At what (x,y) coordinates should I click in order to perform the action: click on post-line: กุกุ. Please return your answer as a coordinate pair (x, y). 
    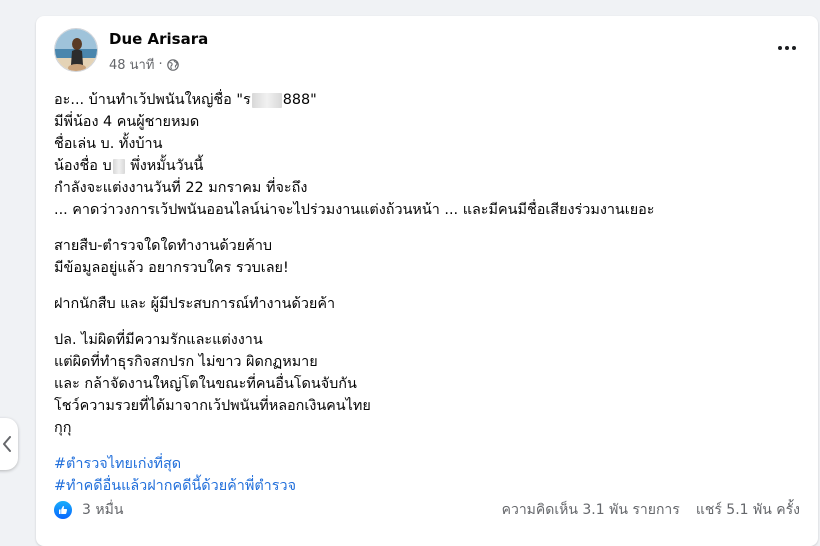
    Looking at the image, I should click on (63, 428).